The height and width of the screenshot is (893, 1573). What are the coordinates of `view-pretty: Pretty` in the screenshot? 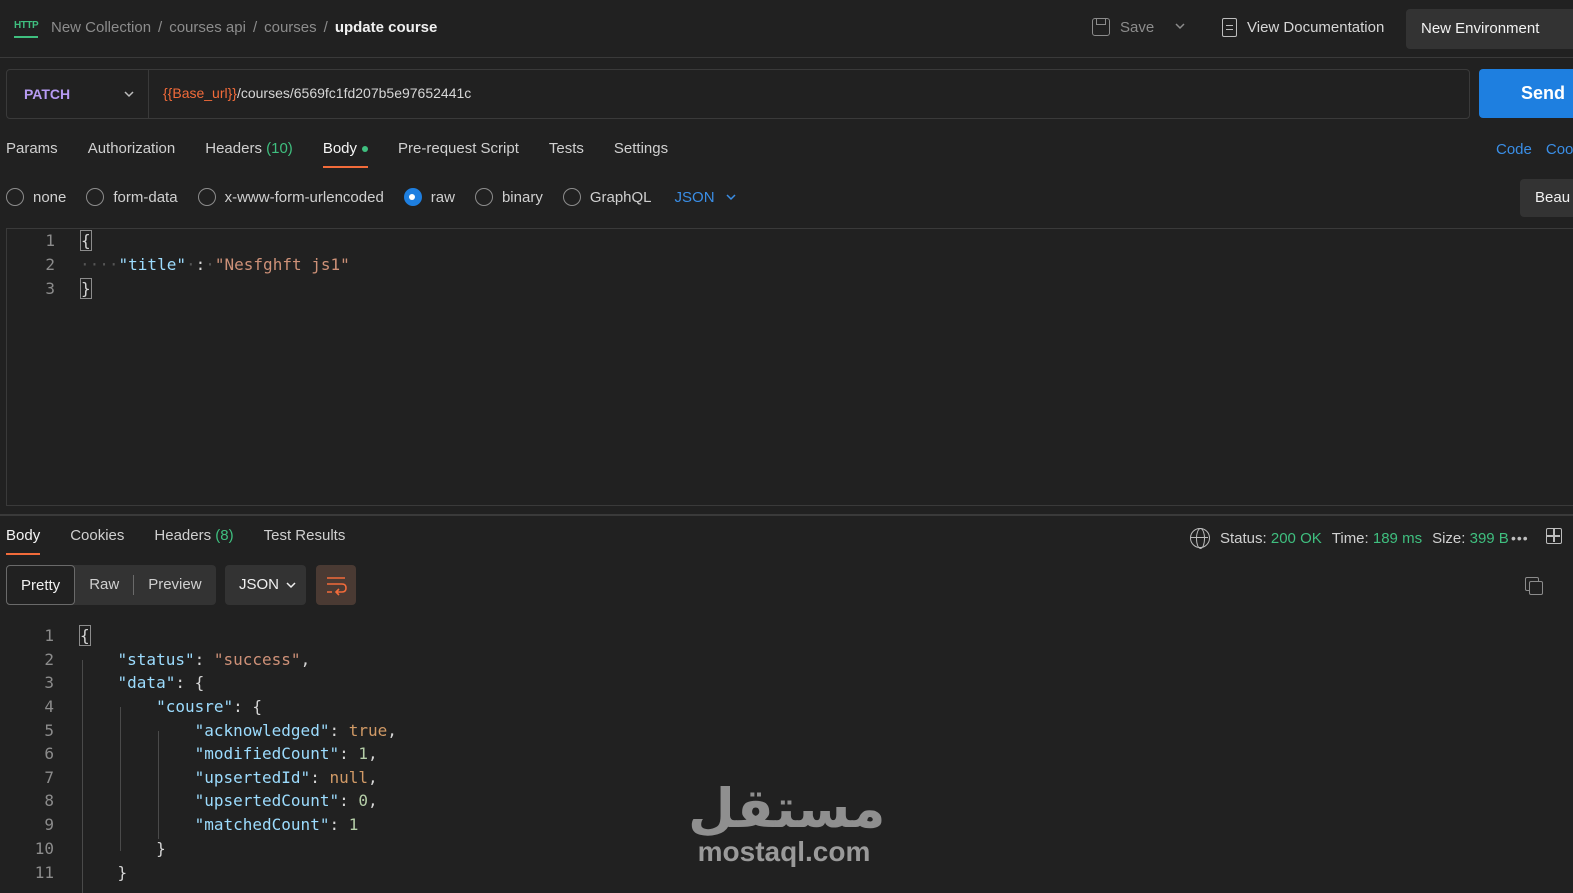 It's located at (41, 585).